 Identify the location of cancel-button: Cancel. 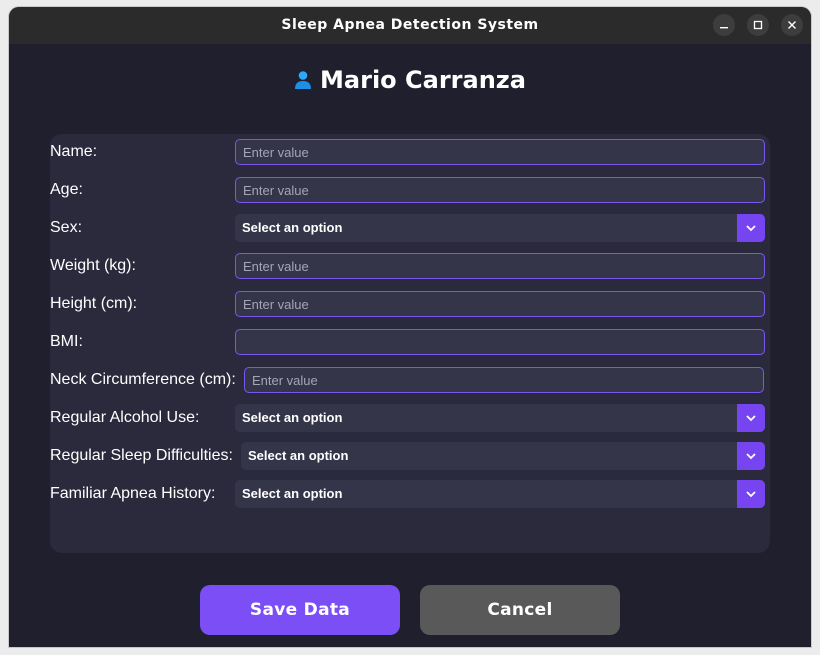
(520, 610).